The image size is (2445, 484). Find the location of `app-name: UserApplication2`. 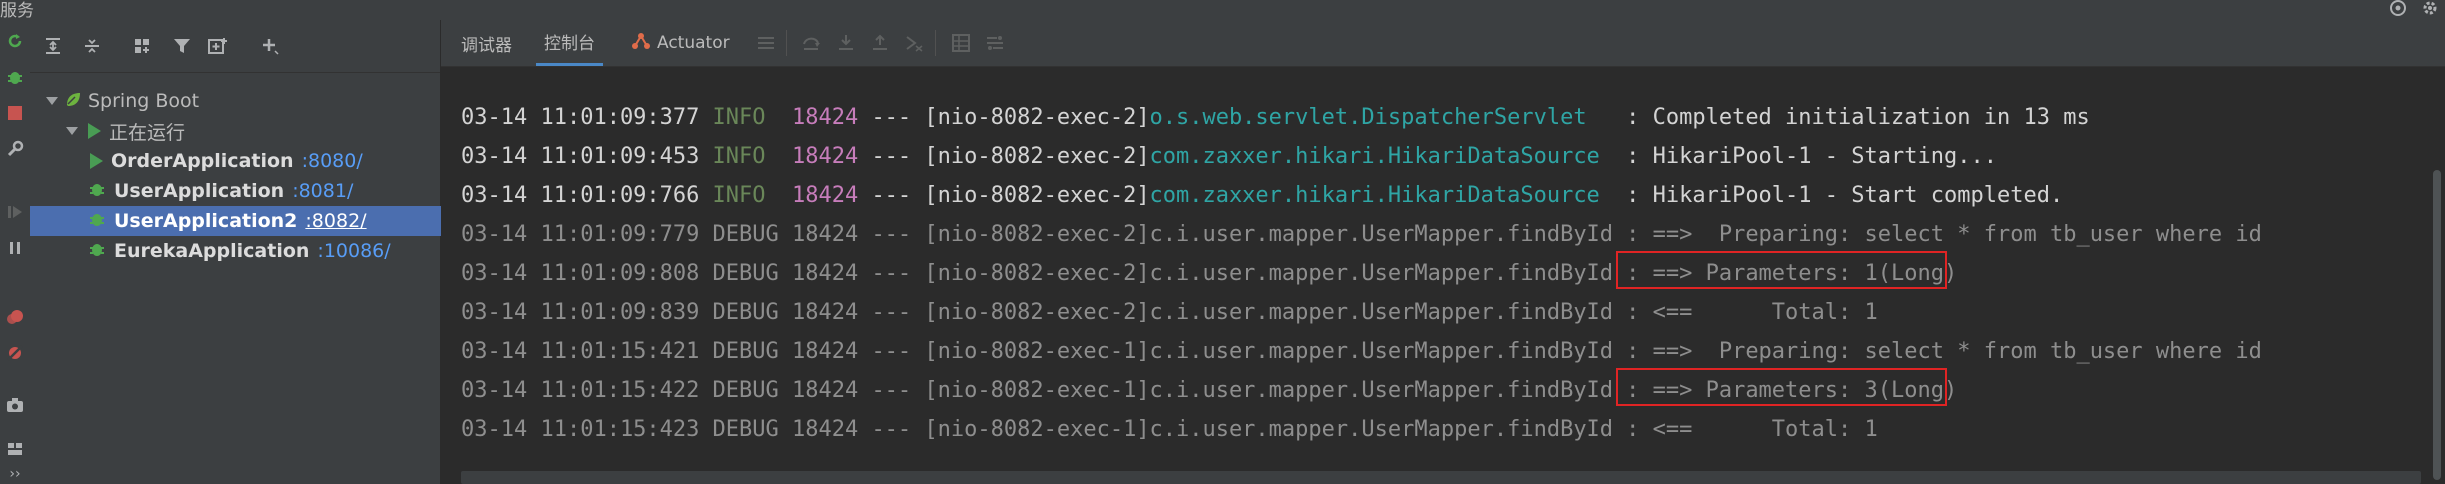

app-name: UserApplication2 is located at coordinates (206, 221).